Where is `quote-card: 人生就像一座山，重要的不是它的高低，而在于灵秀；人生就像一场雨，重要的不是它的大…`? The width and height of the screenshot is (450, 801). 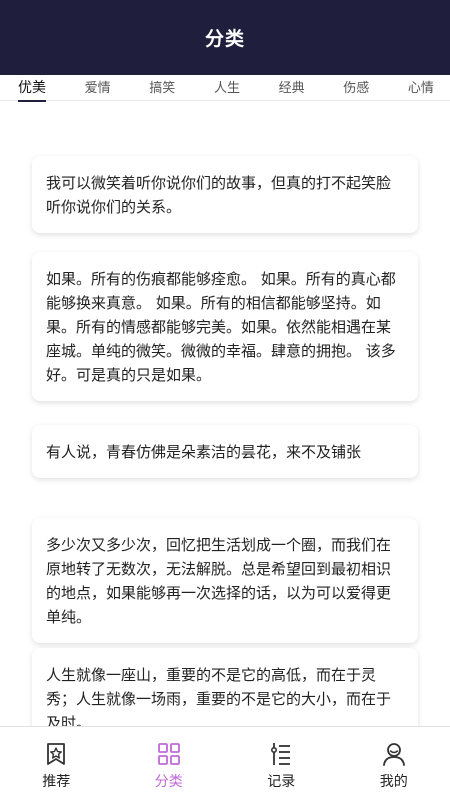
quote-card: 人生就像一座山，重要的不是它的高低，而在于灵秀；人生就像一场雨，重要的不是它的大… is located at coordinates (225, 687).